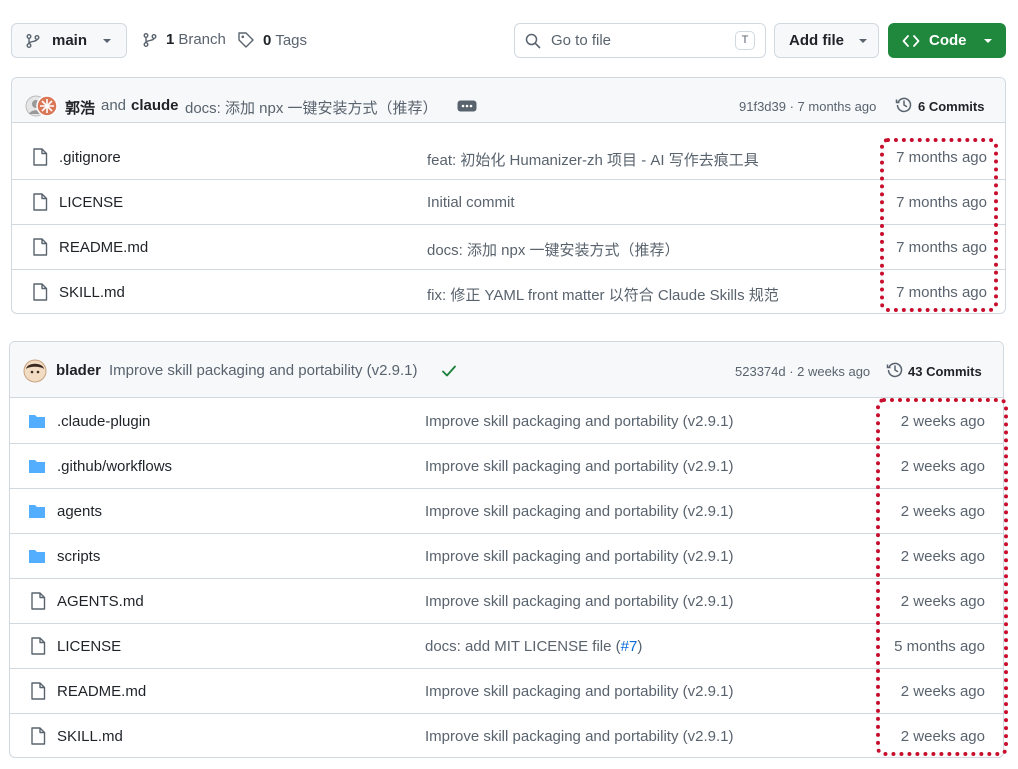  I want to click on go-to-file-search: Go to file T, so click(640, 40).